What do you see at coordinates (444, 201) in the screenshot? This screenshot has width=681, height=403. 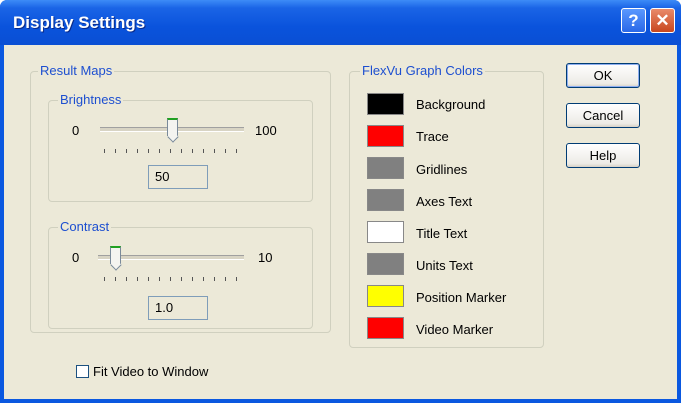 I see `axes-text-color-label: Axes Text` at bounding box center [444, 201].